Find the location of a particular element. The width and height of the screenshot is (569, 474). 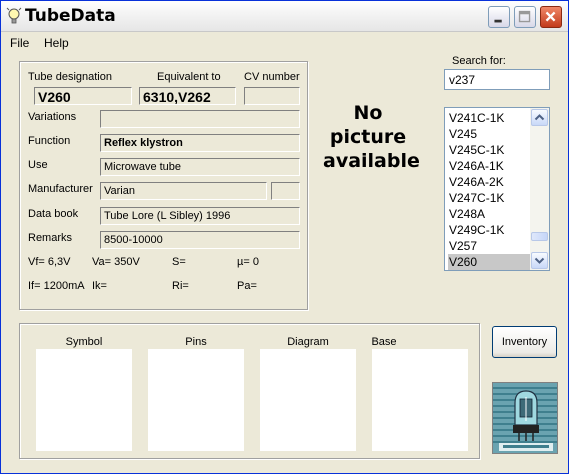

arrow-up-icon is located at coordinates (539, 117).